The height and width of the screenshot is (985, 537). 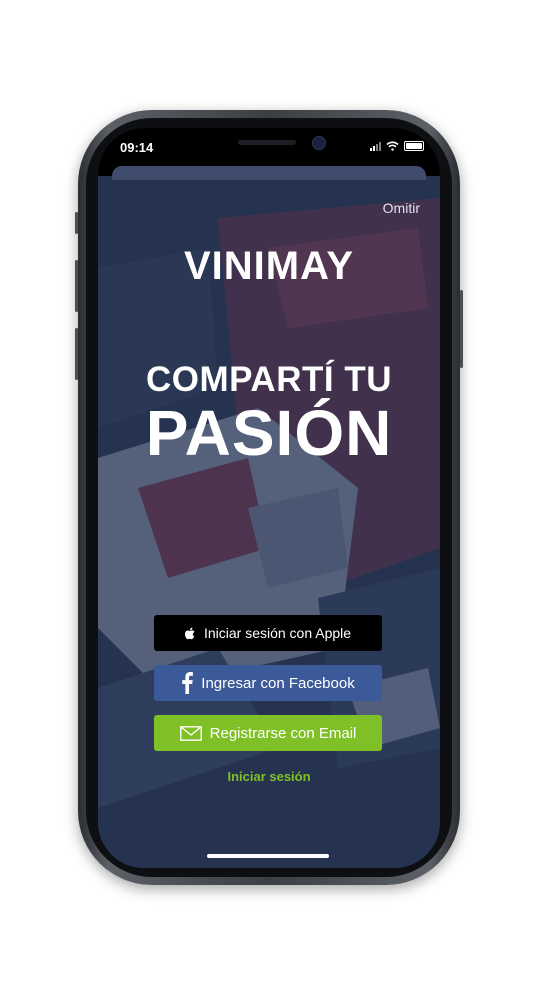 I want to click on apple-signin-button: Iniciar sesión con Apple, so click(x=268, y=633).